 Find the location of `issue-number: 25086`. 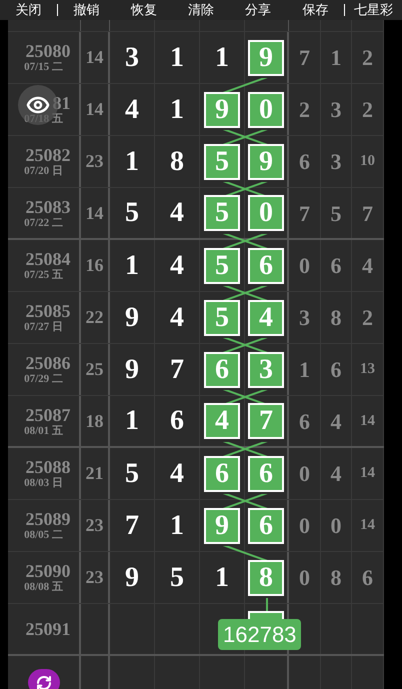

issue-number: 25086 is located at coordinates (48, 363).